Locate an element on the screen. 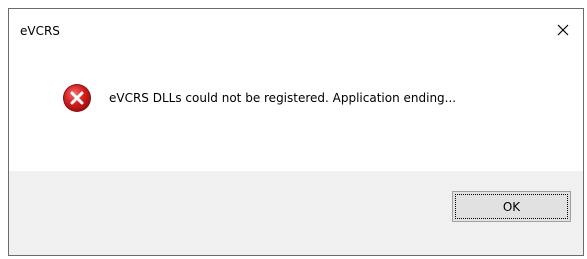 This screenshot has height=259, width=587. error-icon is located at coordinates (77, 98).